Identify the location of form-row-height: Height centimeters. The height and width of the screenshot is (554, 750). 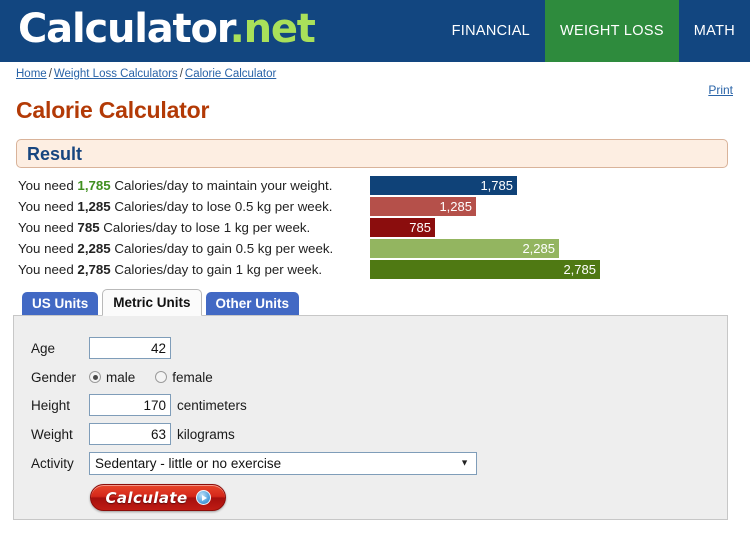
(139, 405).